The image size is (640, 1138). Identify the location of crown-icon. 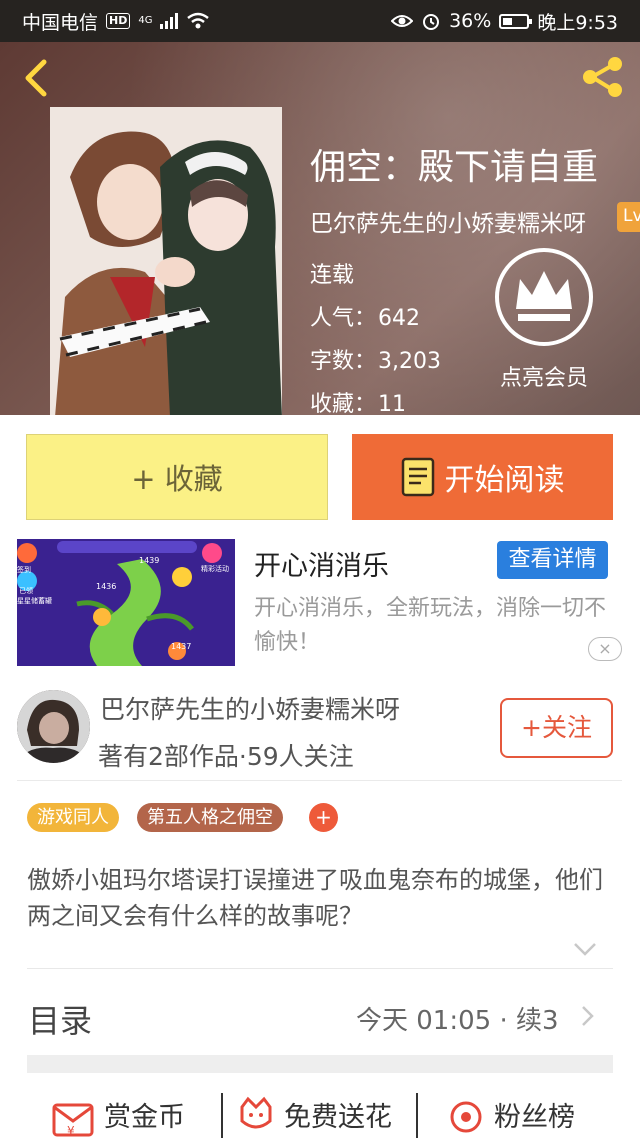
(544, 297).